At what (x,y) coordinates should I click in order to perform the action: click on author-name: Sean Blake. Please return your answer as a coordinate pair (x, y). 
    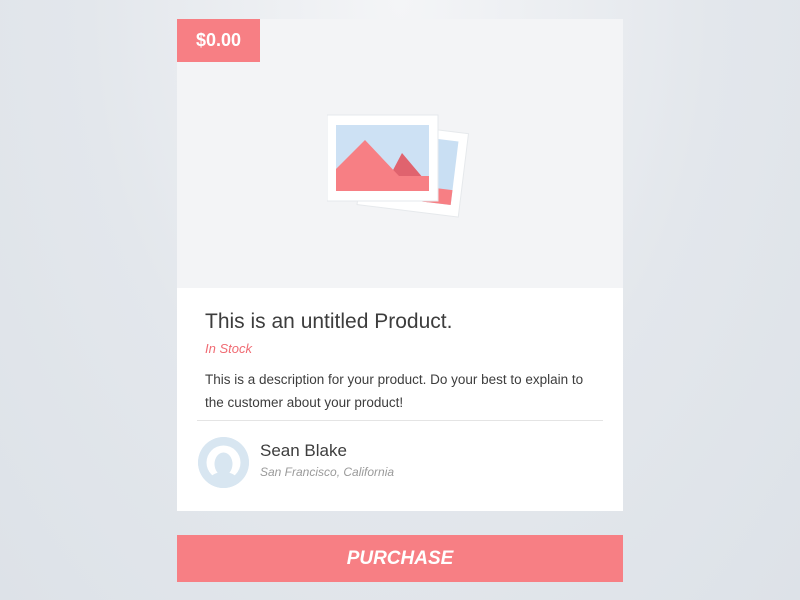
    Looking at the image, I should click on (303, 450).